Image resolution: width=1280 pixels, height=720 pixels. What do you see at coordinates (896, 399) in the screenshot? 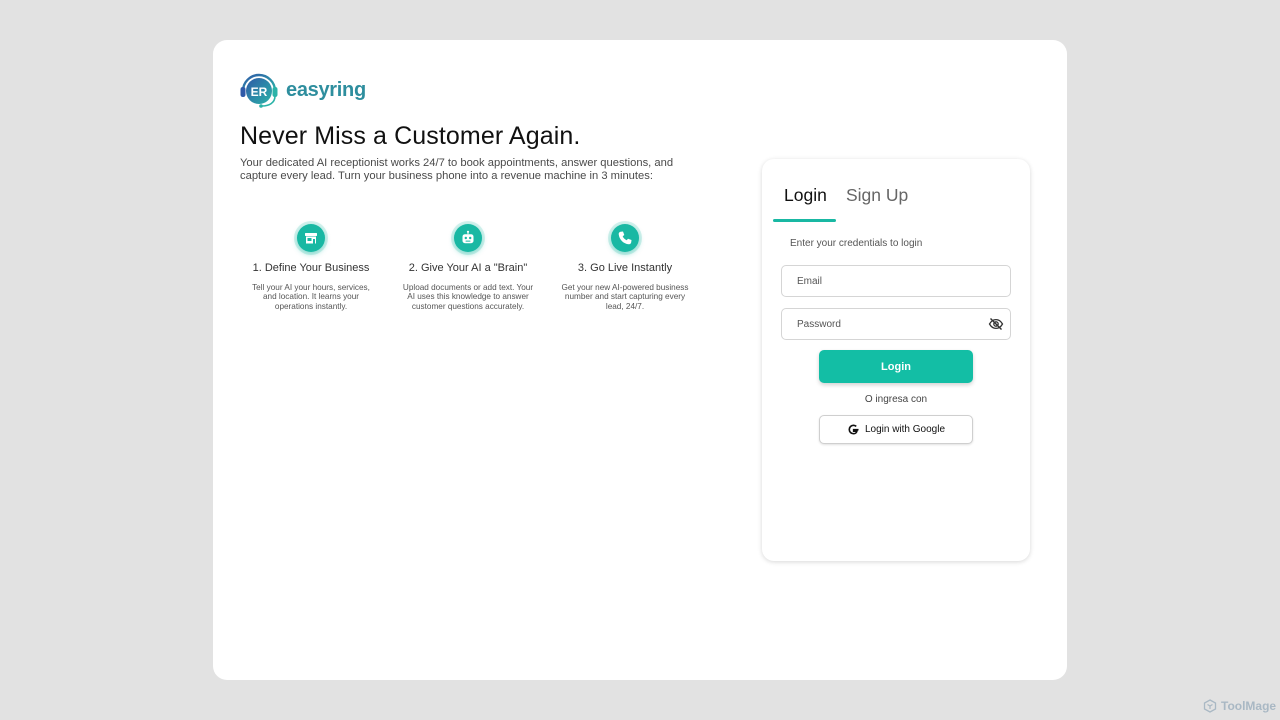
I see `or-divider-text: O ingresa con` at bounding box center [896, 399].